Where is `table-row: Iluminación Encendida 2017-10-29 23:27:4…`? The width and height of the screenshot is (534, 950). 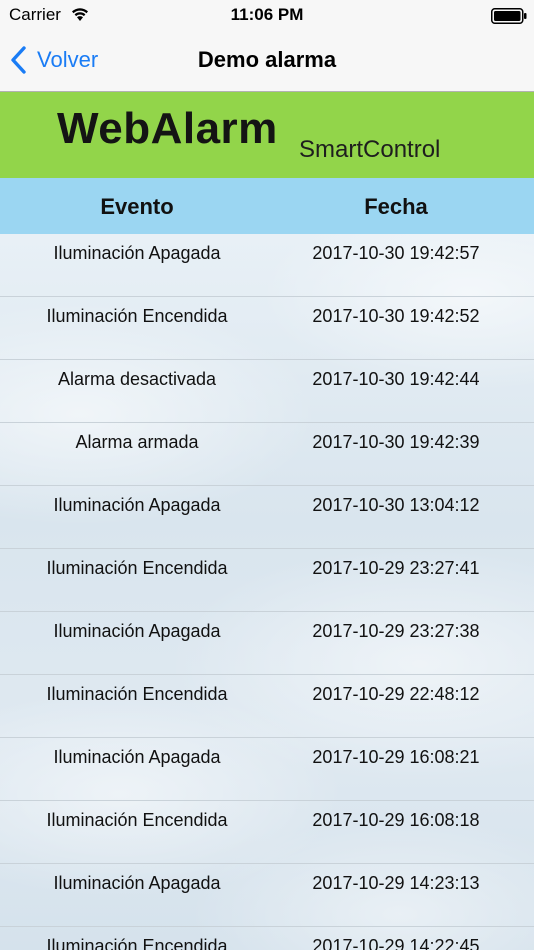 table-row: Iluminación Encendida 2017-10-29 23:27:4… is located at coordinates (267, 580).